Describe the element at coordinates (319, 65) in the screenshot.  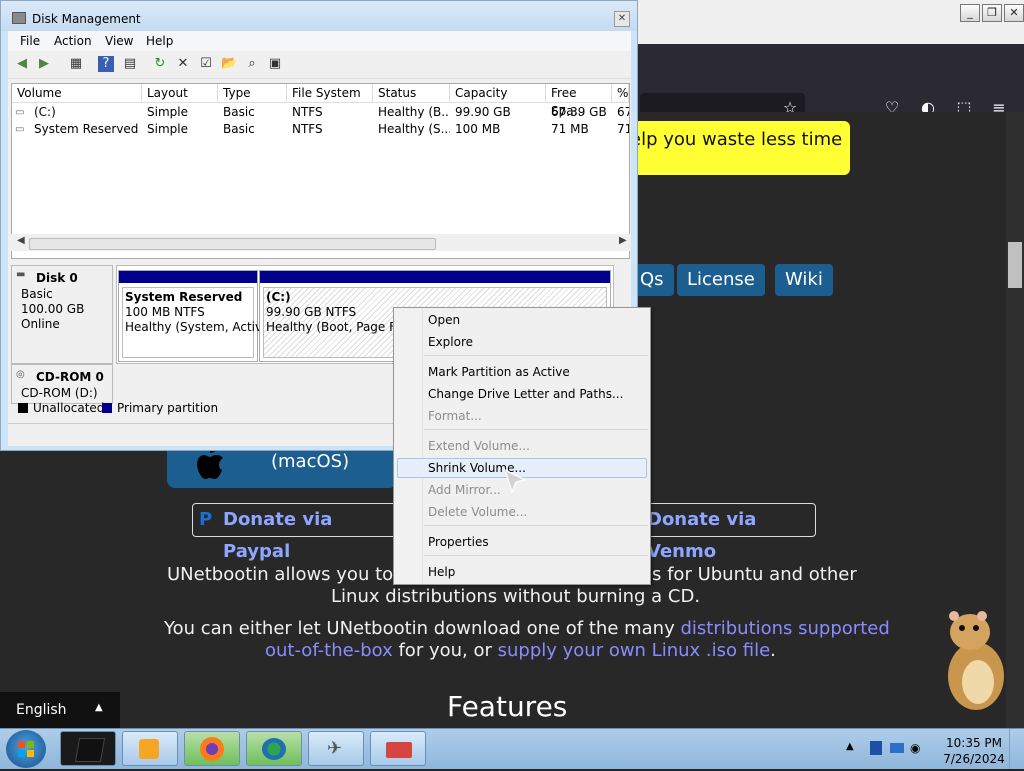
I see `toolbar: ◀ ▶ ▦ ? ▤ ↻ ✕ ☑ 📂 ⌕ ▣` at that location.